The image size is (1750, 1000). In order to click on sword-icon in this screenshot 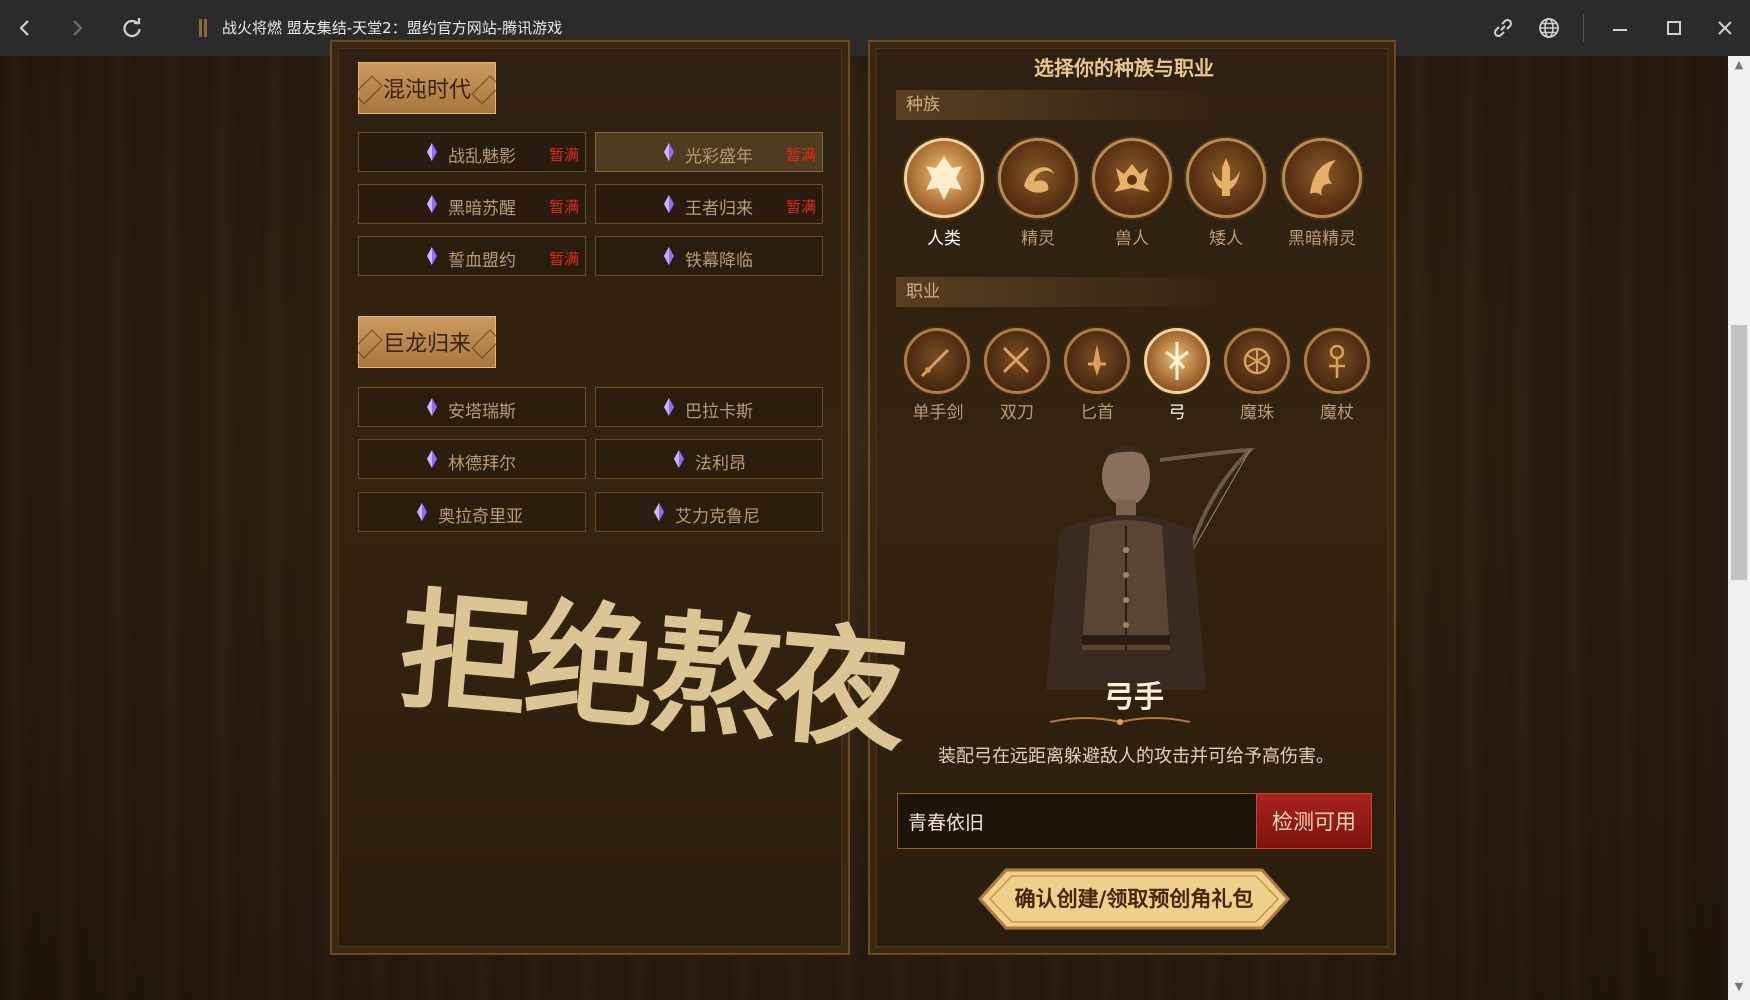, I will do `click(935, 363)`.